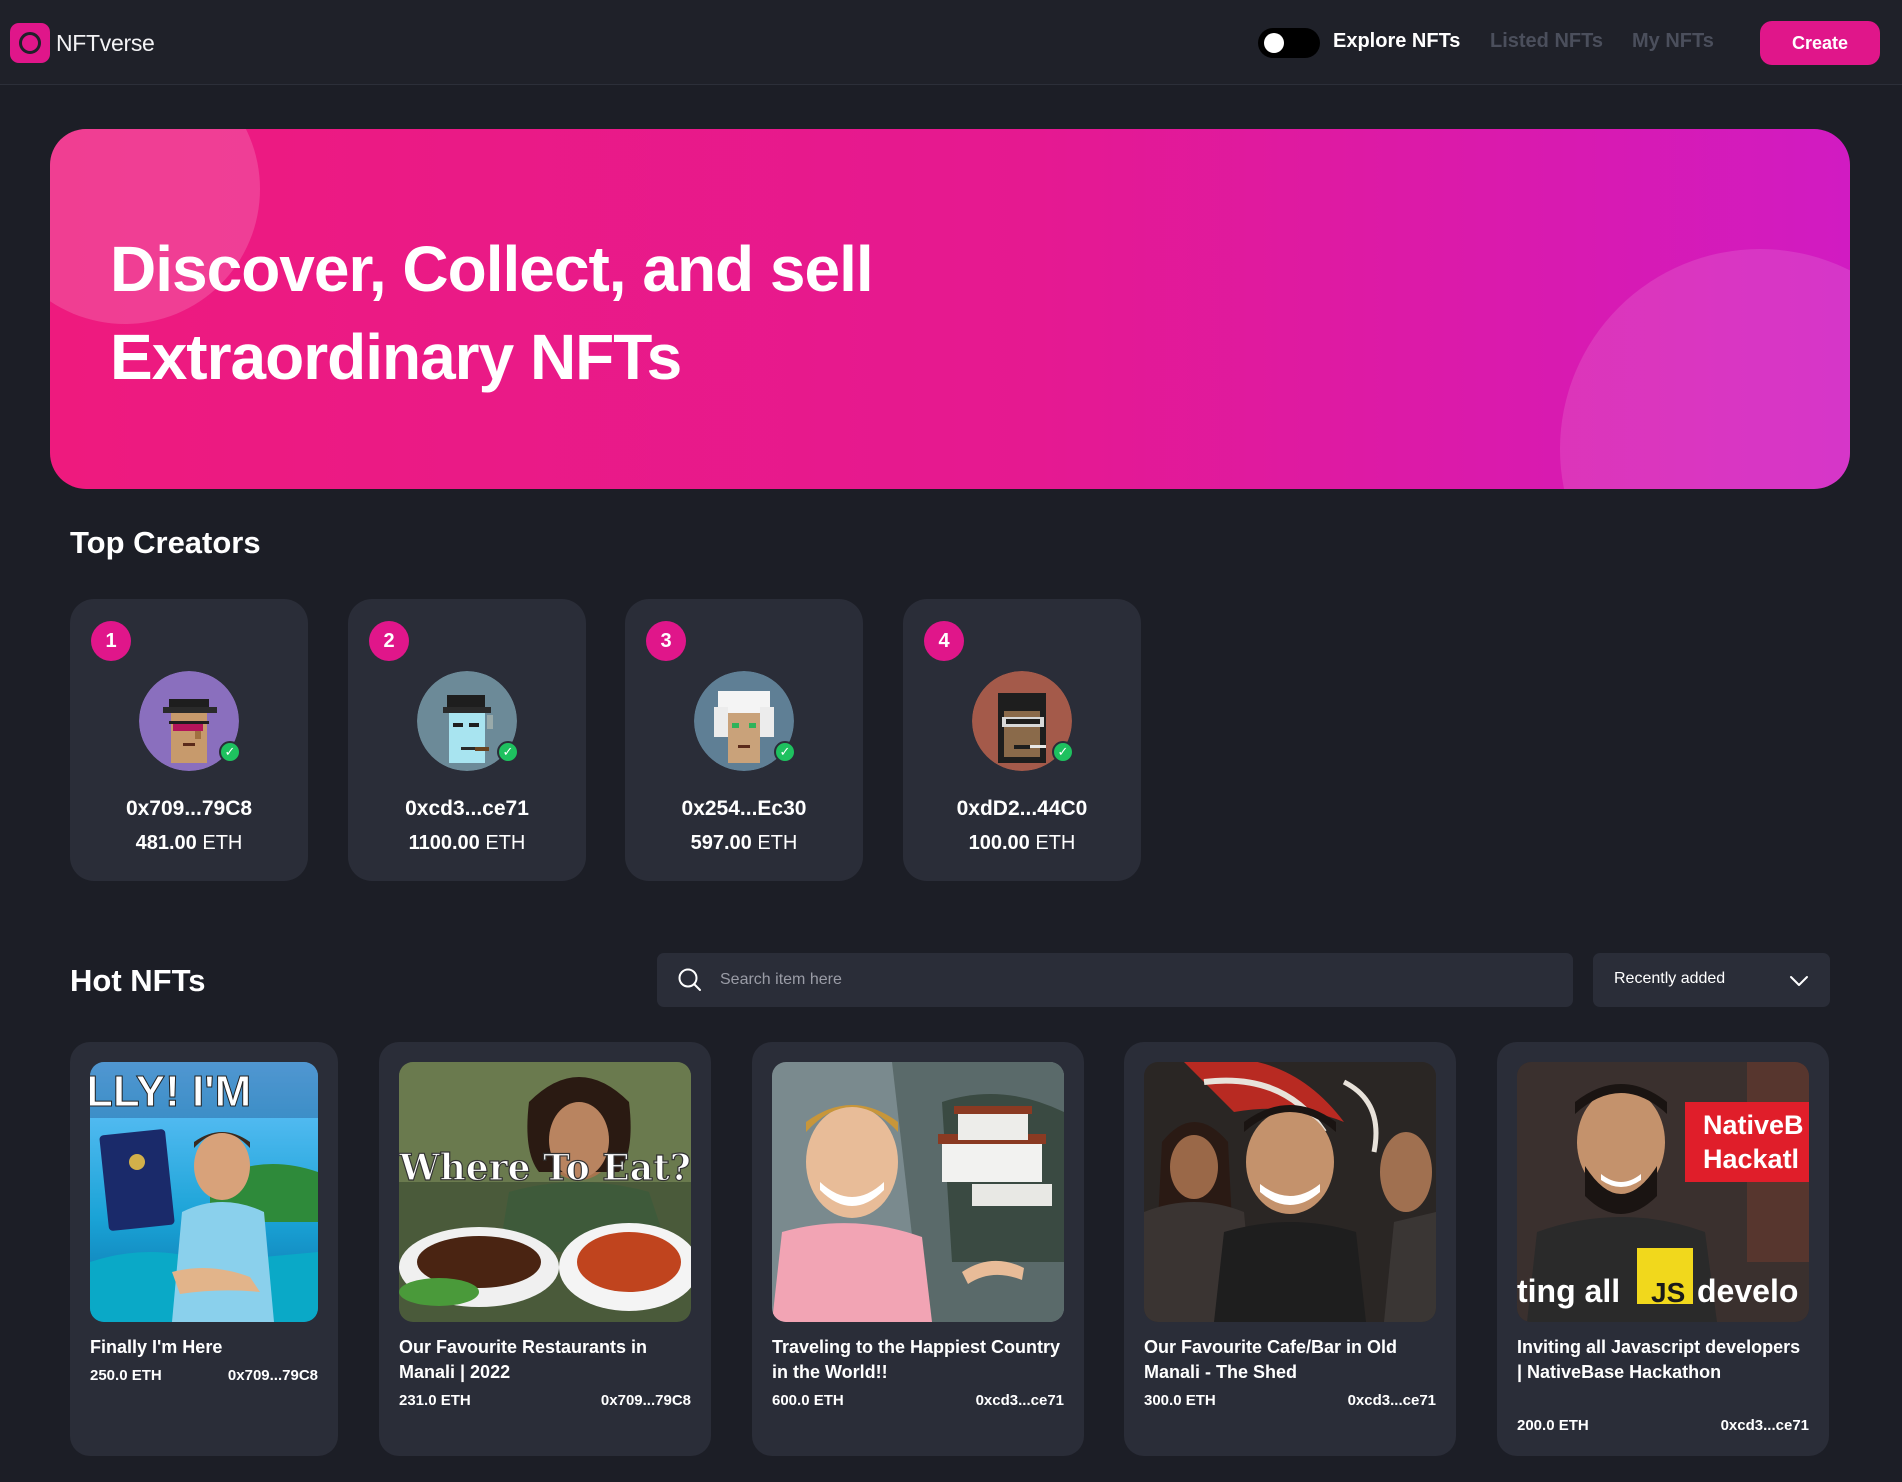  What do you see at coordinates (918, 1400) in the screenshot?
I see `nft-meta: 600.0 ETH 0xcd3...ce71` at bounding box center [918, 1400].